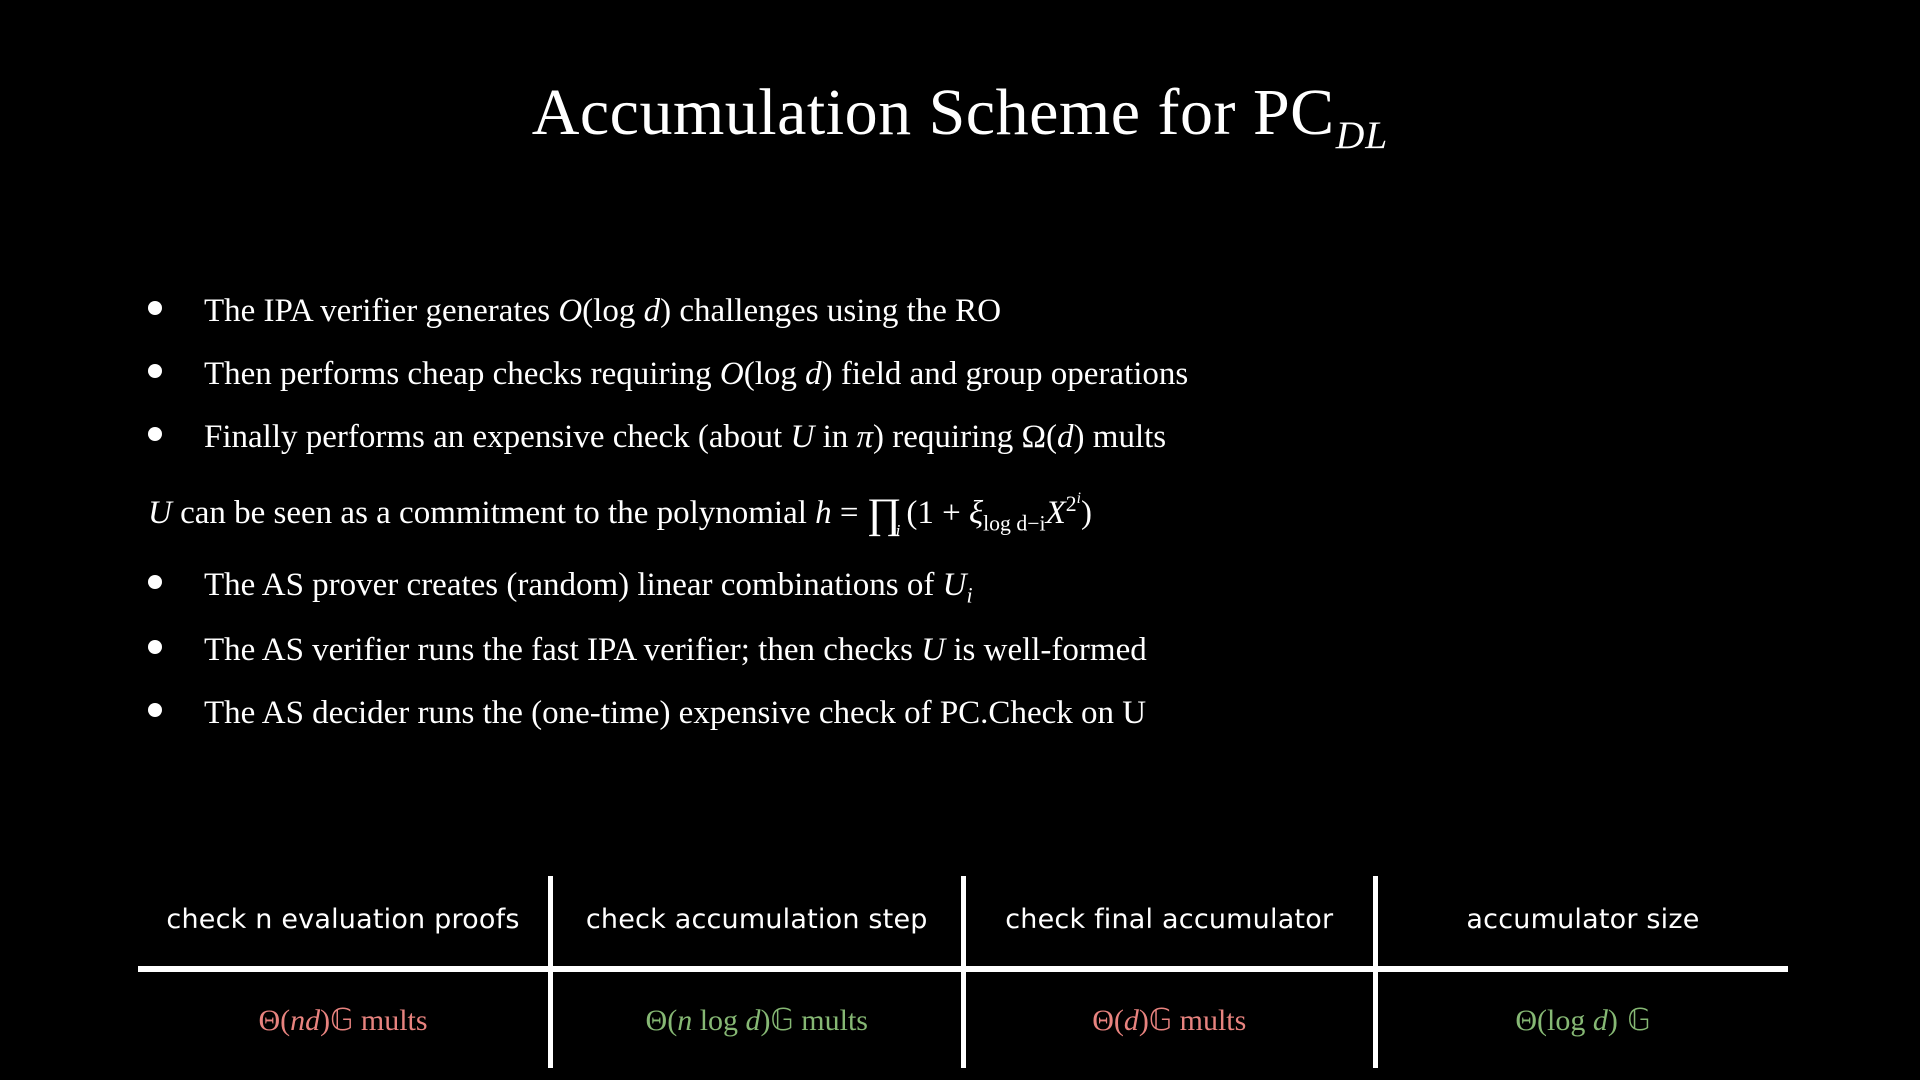 The width and height of the screenshot is (1920, 1080). What do you see at coordinates (758, 924) in the screenshot?
I see `table-header-cell-1: check accumulation step` at bounding box center [758, 924].